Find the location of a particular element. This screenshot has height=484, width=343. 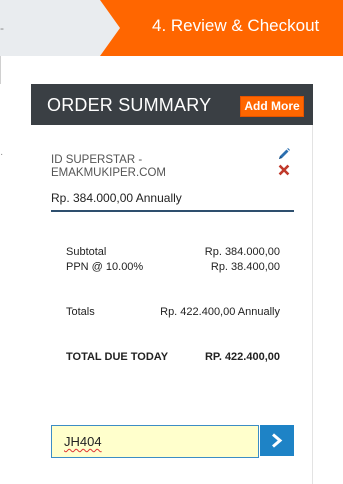

chevron-right-icon is located at coordinates (277, 440).